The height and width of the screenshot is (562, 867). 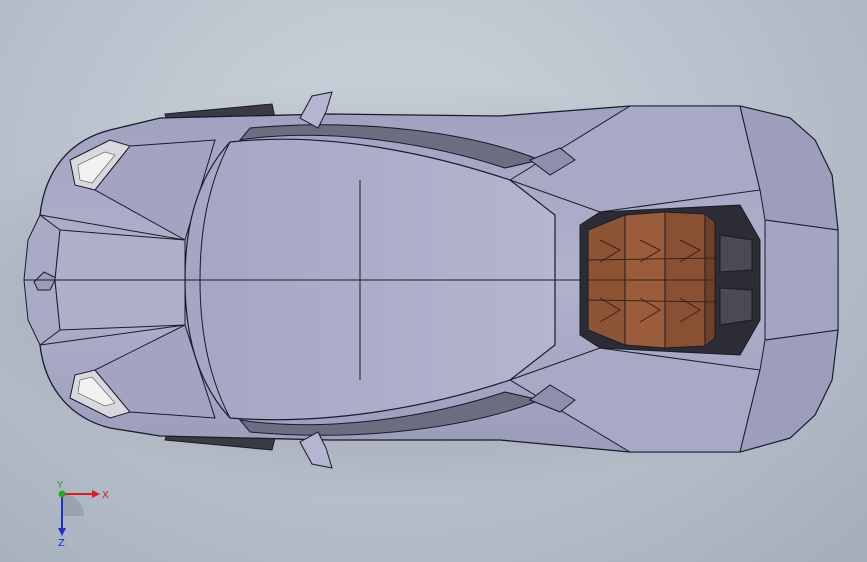 I want to click on rear-vent-lower, so click(x=736, y=306).